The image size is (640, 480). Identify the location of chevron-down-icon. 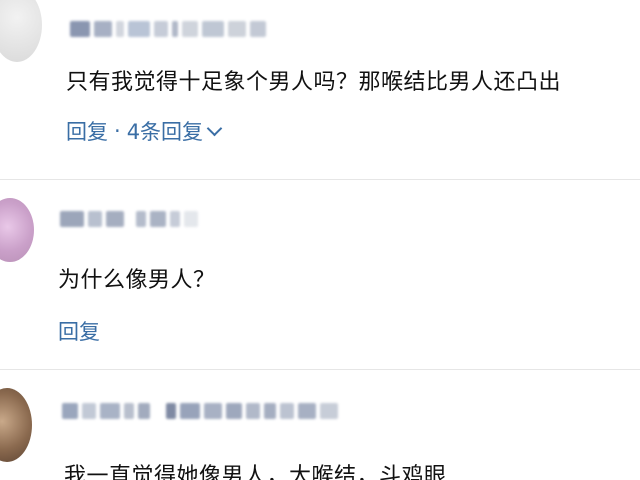
(214, 128).